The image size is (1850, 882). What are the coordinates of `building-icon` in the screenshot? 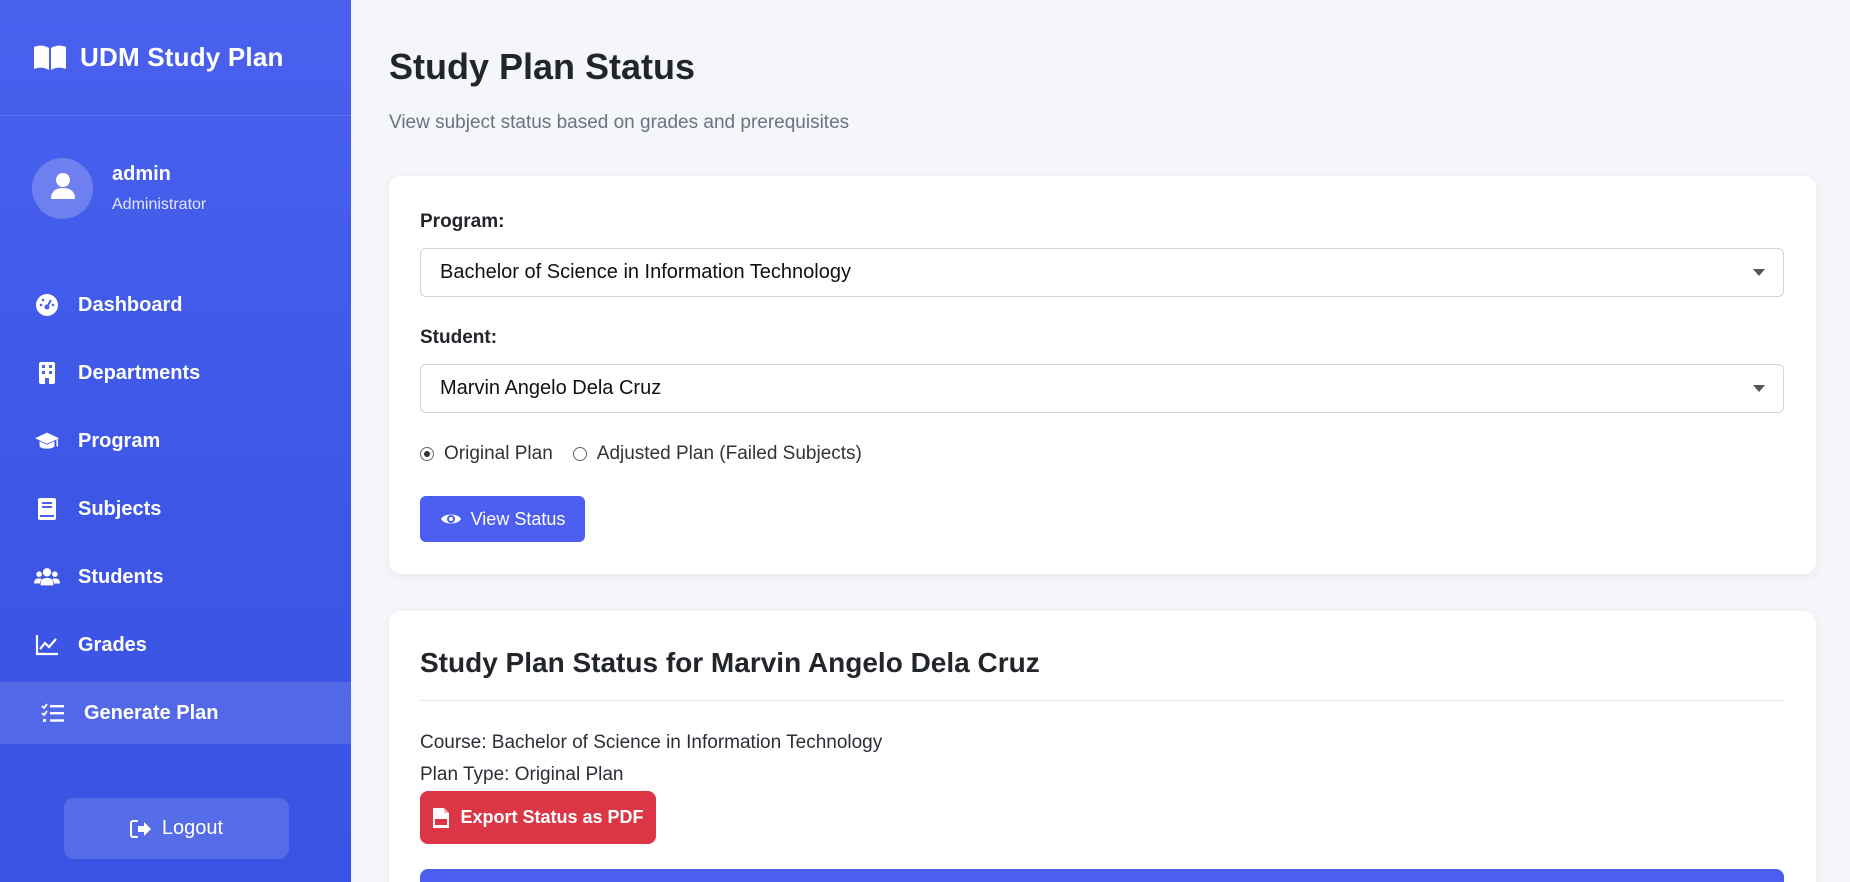 It's located at (47, 373).